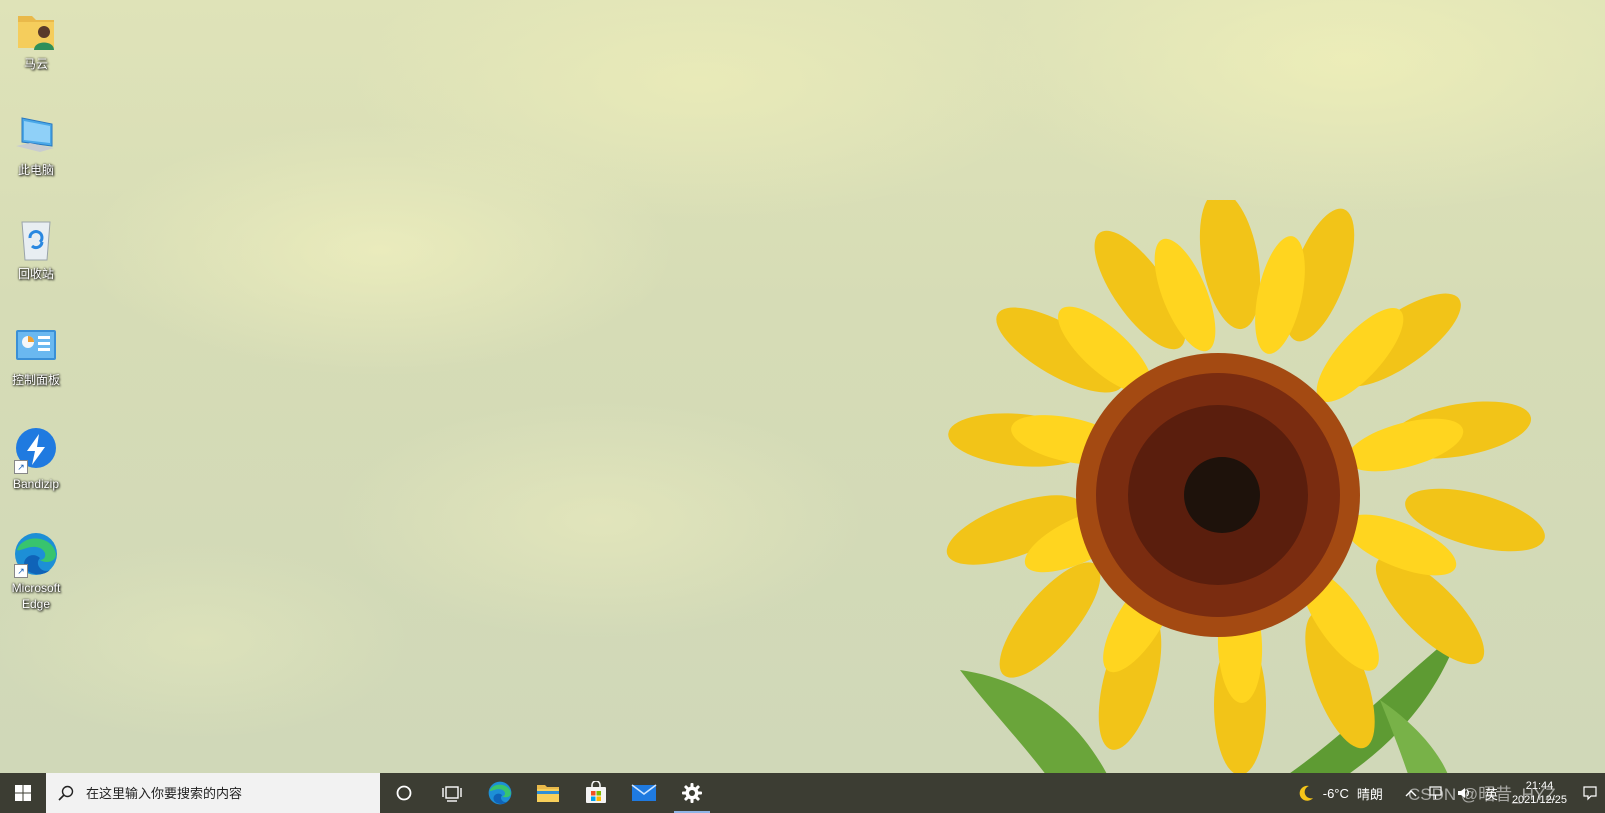  Describe the element at coordinates (36, 554) in the screenshot. I see `edge-icon: ↗` at that location.